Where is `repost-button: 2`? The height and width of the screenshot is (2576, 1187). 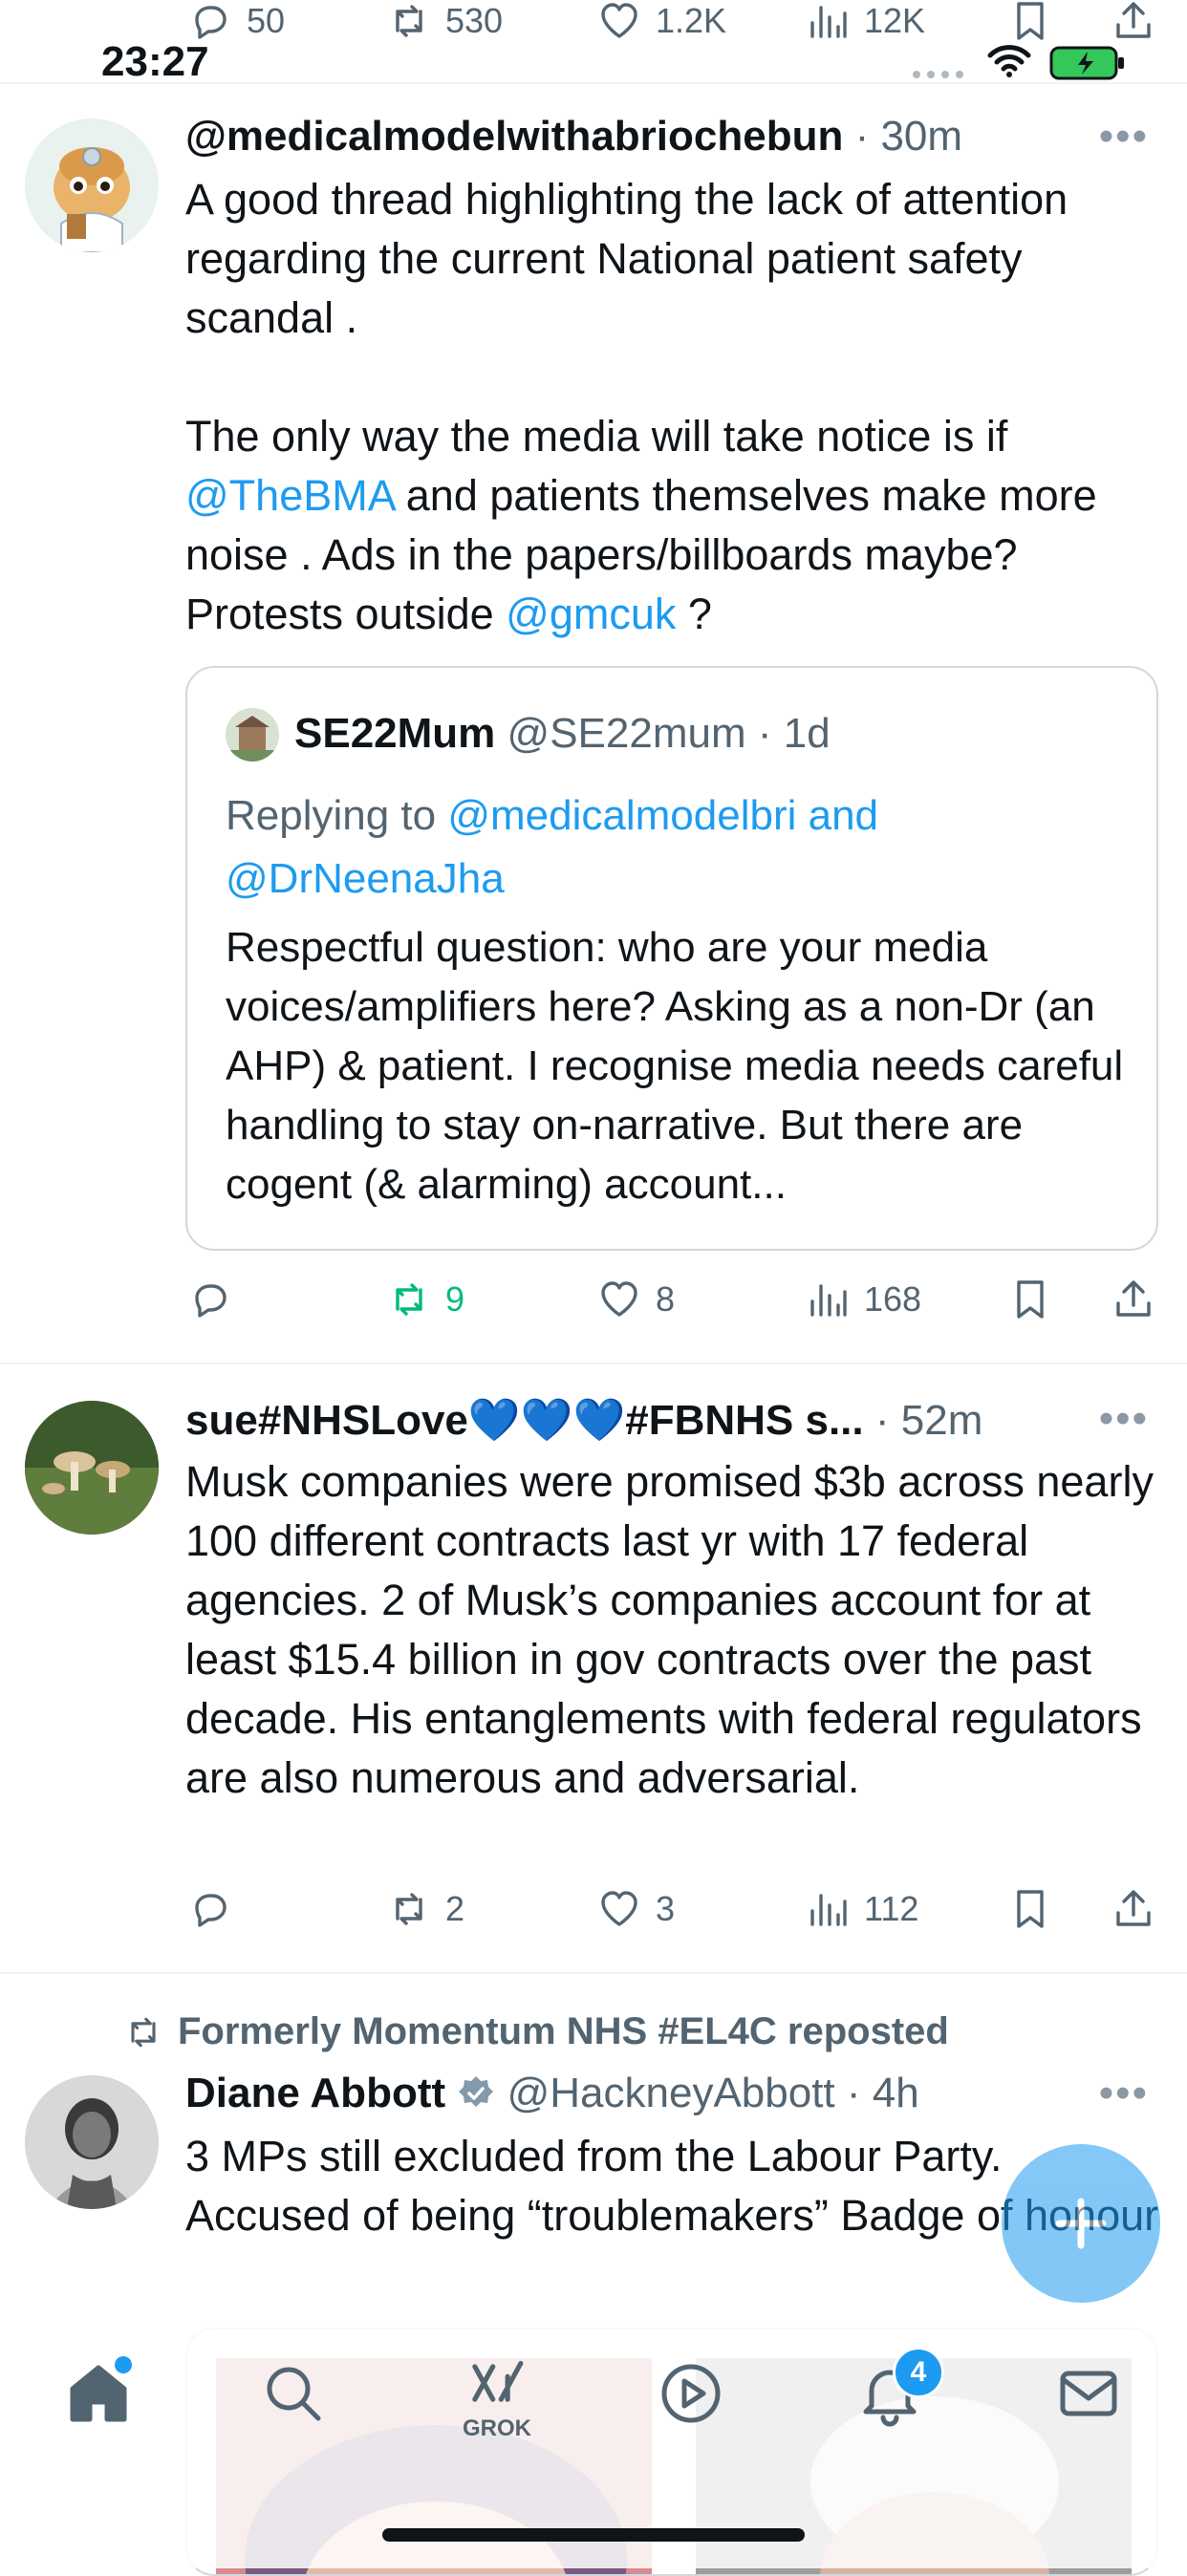 repost-button: 2 is located at coordinates (425, 1909).